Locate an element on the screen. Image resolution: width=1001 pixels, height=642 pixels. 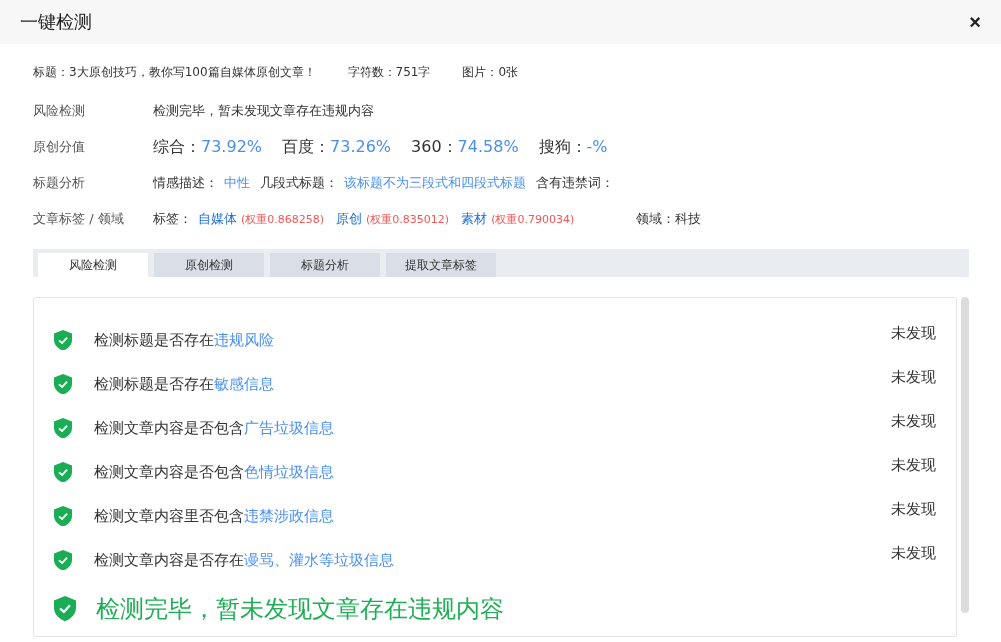
row-label: 文章标签 / 领域 is located at coordinates (79, 219).